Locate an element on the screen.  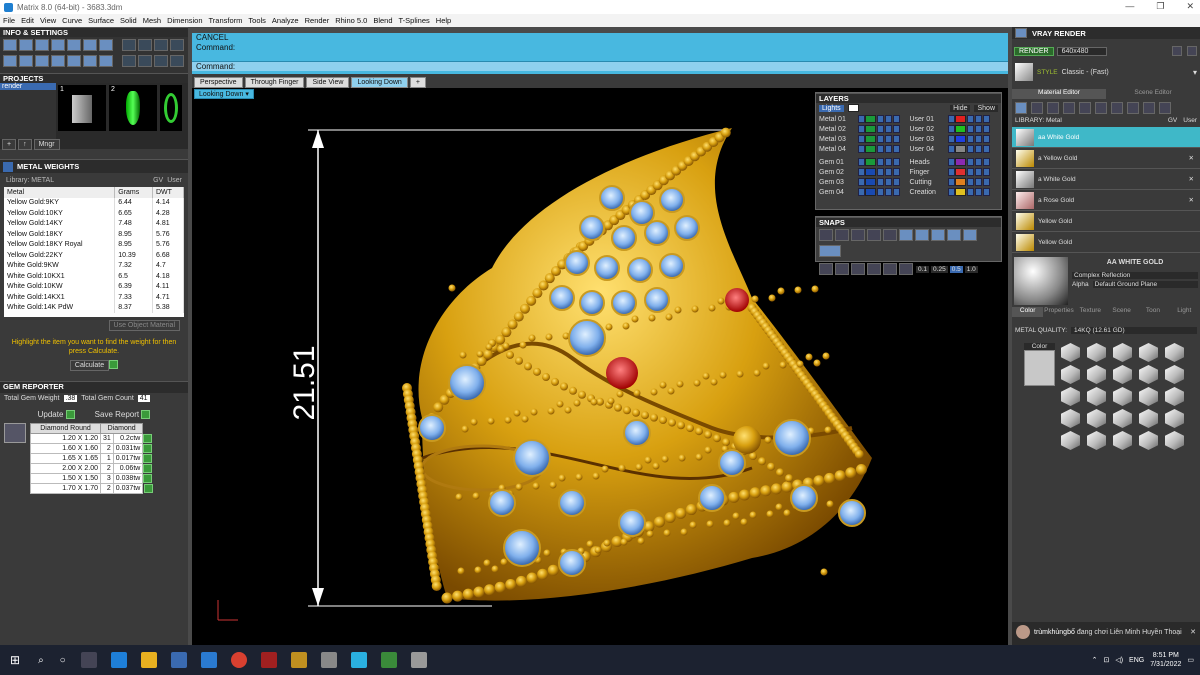
calculate-button: Calculate is located at coordinates (89, 365).